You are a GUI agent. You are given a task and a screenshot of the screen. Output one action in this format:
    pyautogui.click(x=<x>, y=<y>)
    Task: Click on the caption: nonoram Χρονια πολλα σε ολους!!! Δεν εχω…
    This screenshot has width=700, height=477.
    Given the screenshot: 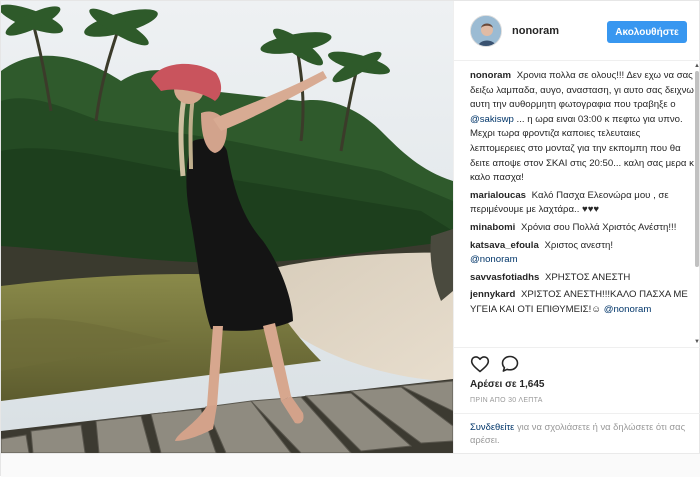 What is the action you would take?
    pyautogui.click(x=582, y=127)
    